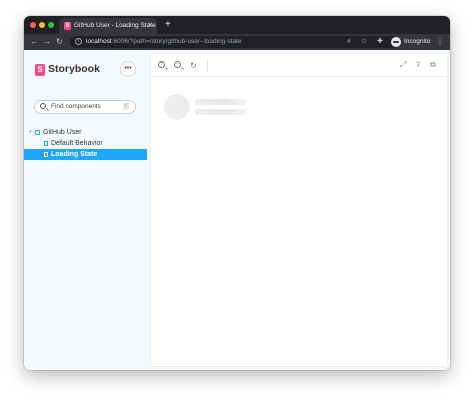  Describe the element at coordinates (150, 26) in the screenshot. I see `tab-close-icon: ×` at that location.